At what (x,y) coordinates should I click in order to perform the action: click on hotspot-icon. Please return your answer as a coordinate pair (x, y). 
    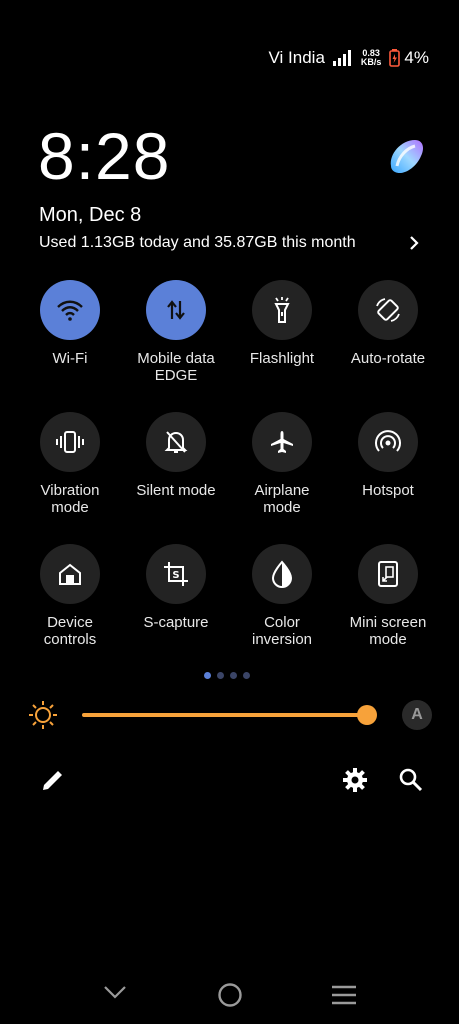
    Looking at the image, I should click on (388, 442).